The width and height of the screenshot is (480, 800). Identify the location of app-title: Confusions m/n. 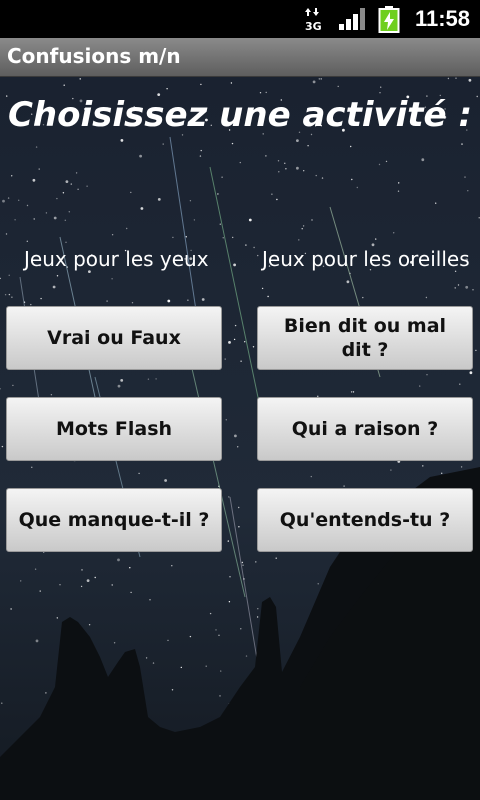
(94, 56).